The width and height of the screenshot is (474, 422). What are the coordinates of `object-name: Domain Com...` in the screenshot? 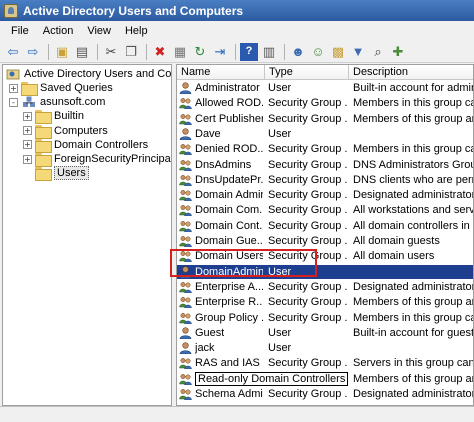 It's located at (229, 210).